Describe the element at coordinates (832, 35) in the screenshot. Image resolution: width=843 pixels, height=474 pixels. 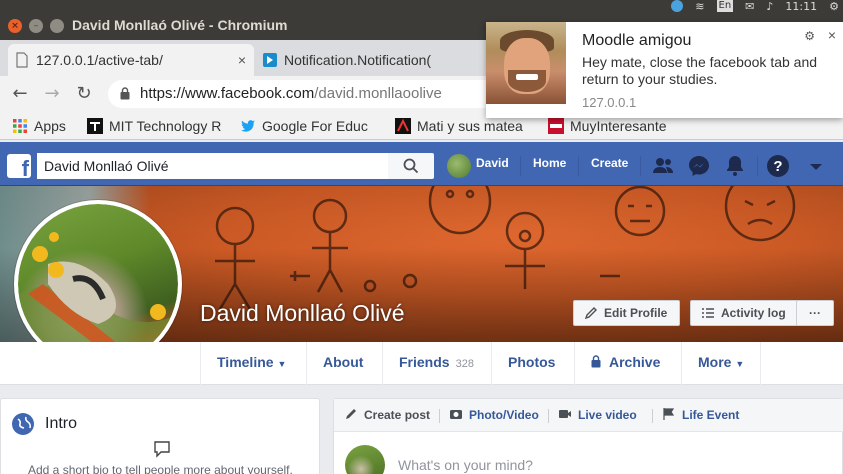
I see `notification-close-icon: ×` at that location.